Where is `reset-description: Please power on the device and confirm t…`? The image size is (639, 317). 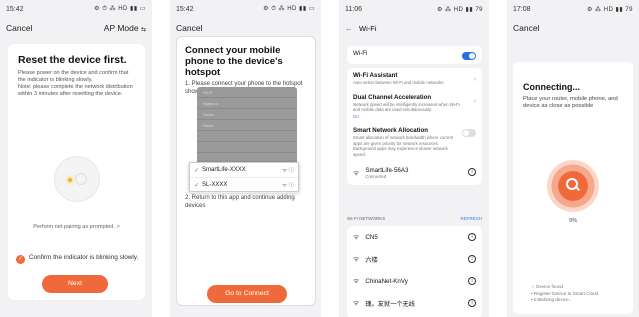 reset-description: Please power on the device and confirm t… is located at coordinates (75, 83).